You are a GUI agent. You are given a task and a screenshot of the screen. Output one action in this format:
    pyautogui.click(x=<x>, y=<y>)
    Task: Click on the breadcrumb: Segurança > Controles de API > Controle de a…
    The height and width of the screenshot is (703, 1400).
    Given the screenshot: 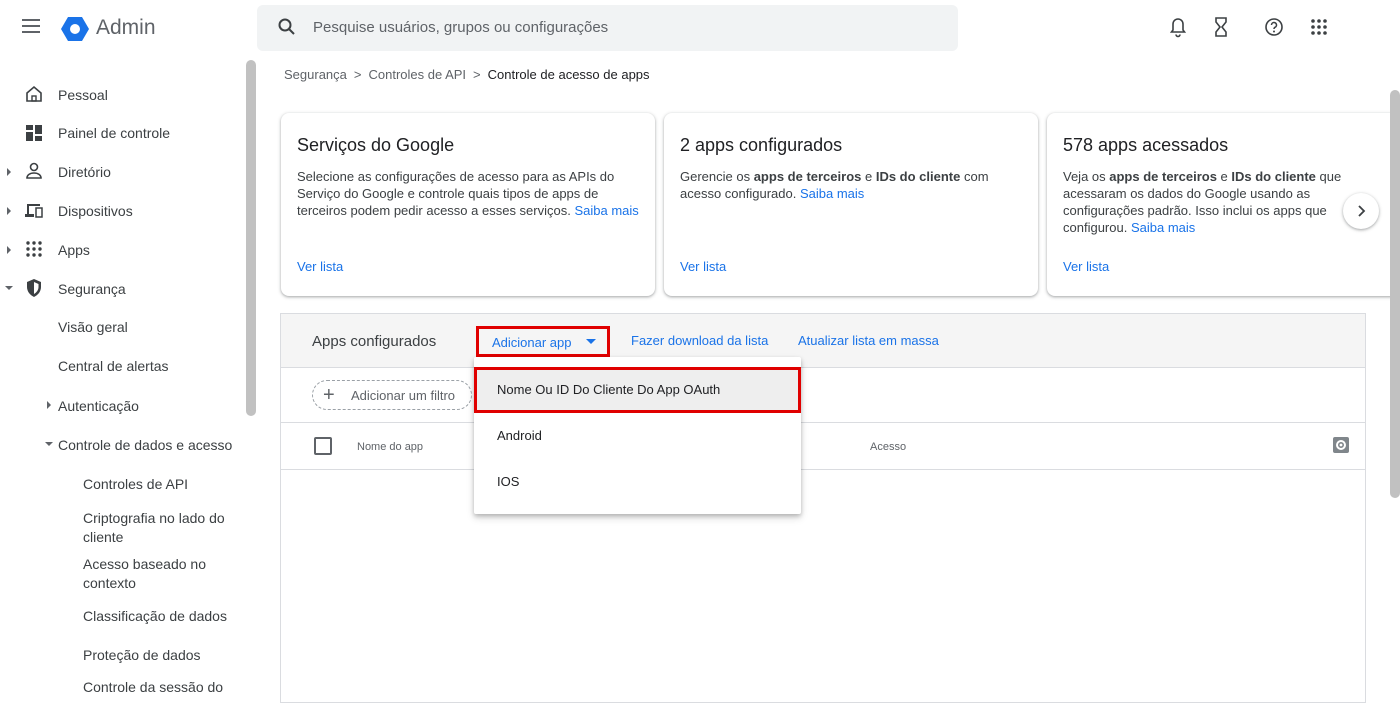 What is the action you would take?
    pyautogui.click(x=467, y=74)
    